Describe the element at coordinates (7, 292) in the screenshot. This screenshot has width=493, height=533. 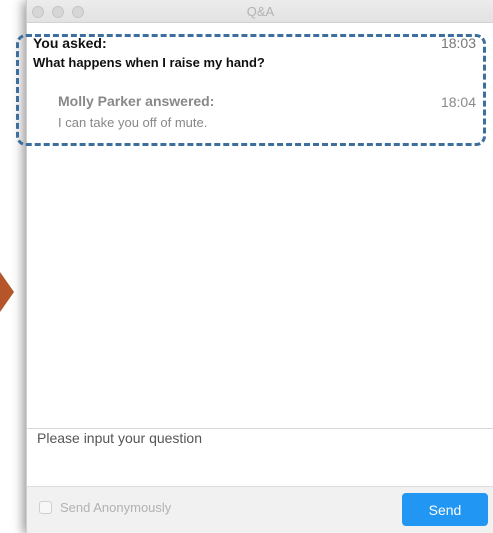
I see `arrow-right-icon` at that location.